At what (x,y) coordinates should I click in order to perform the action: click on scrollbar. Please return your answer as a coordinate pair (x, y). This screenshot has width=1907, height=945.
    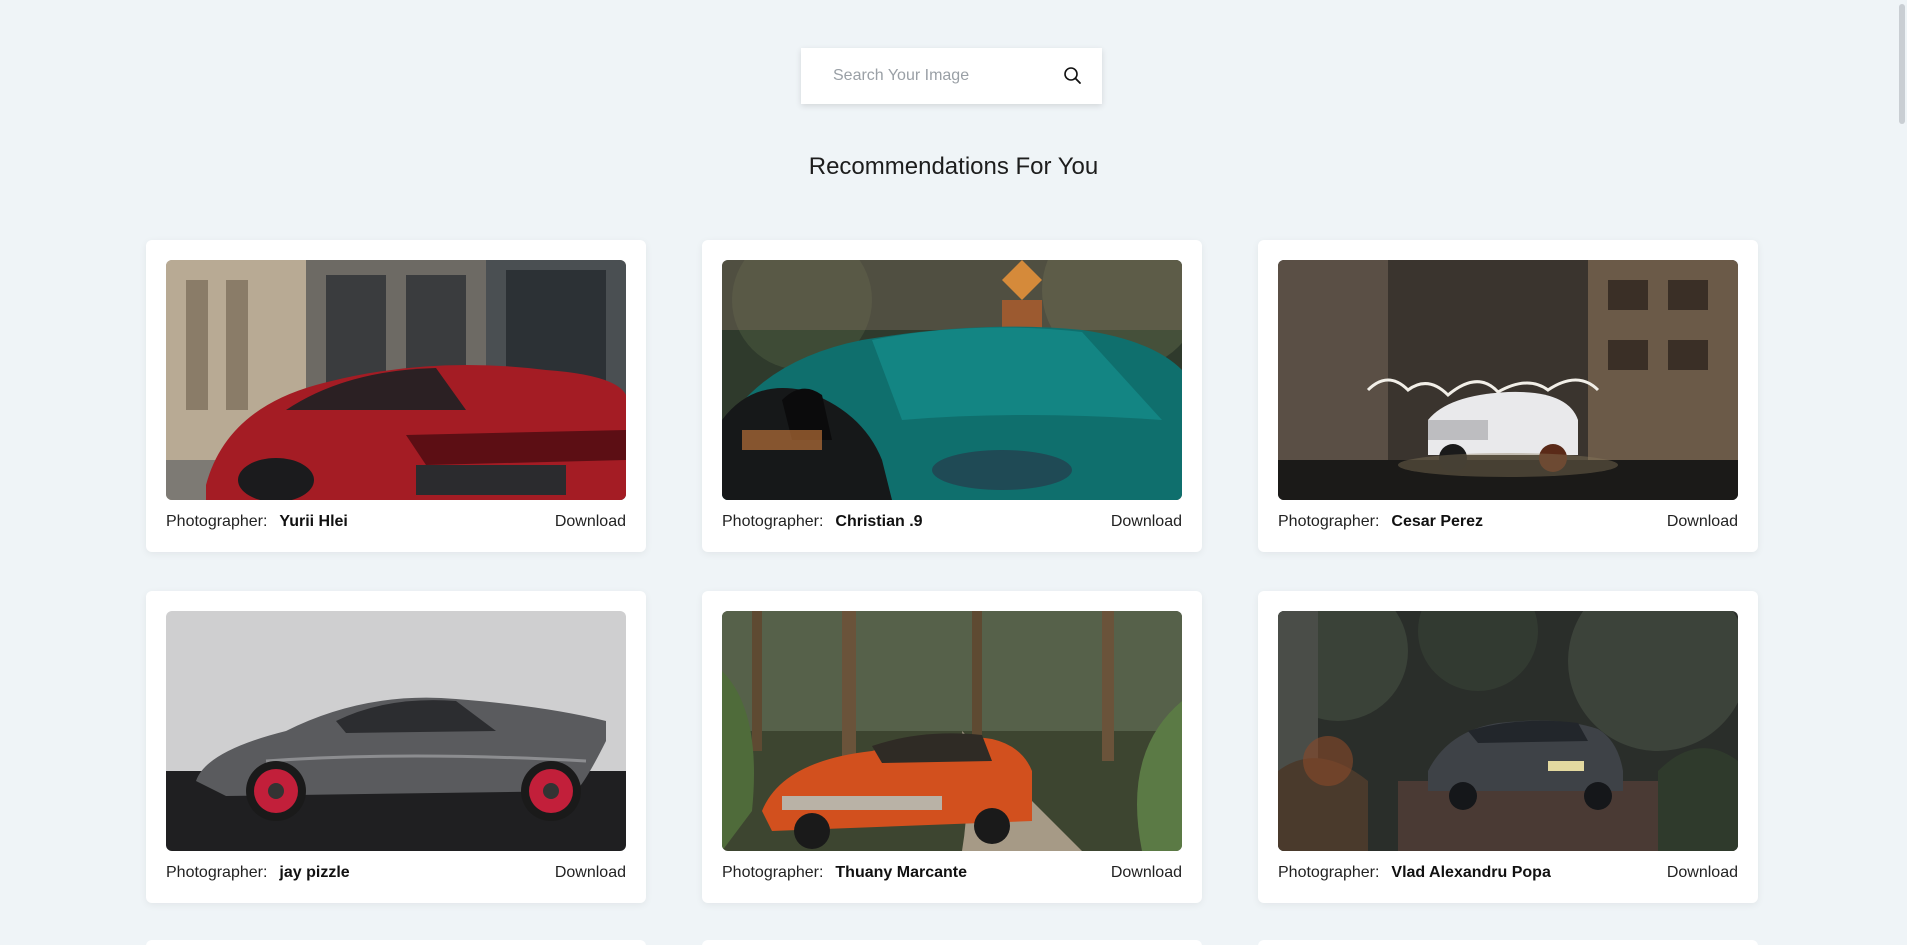
    Looking at the image, I should click on (1901, 472).